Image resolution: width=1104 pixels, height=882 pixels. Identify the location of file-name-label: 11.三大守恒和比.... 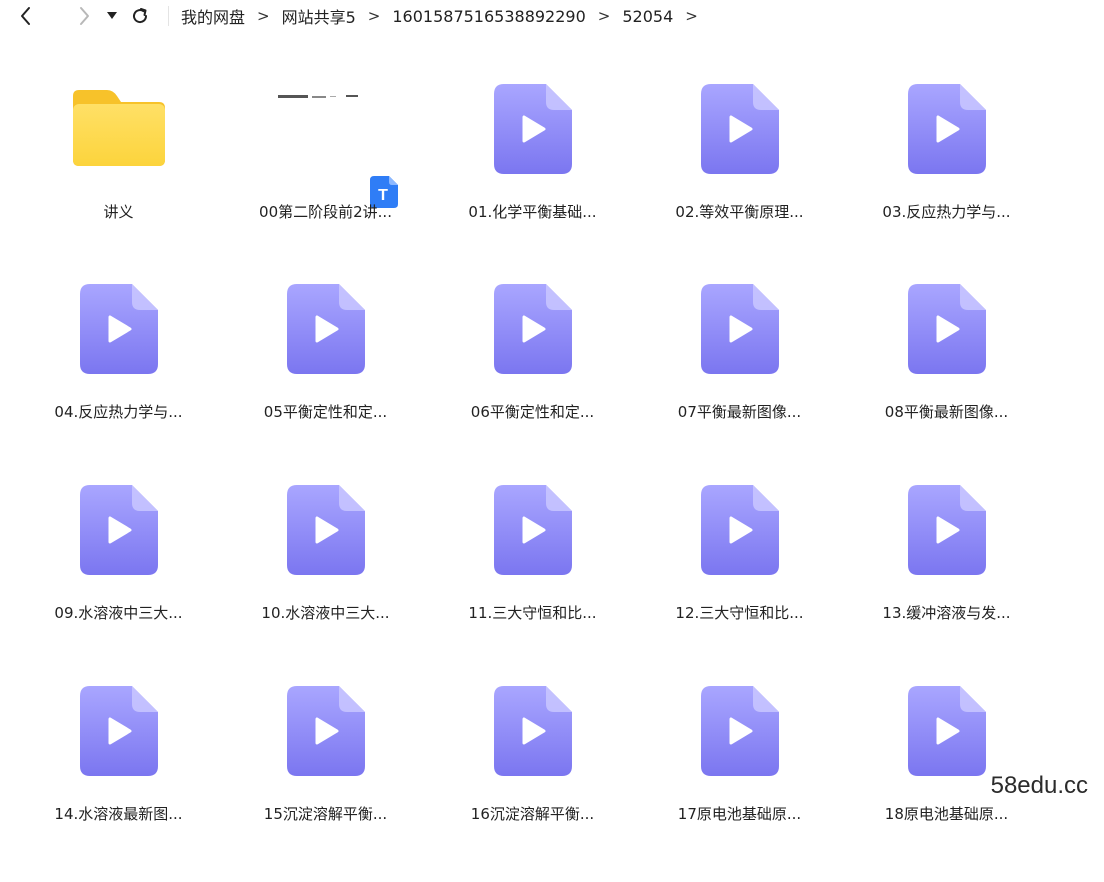
(532, 612).